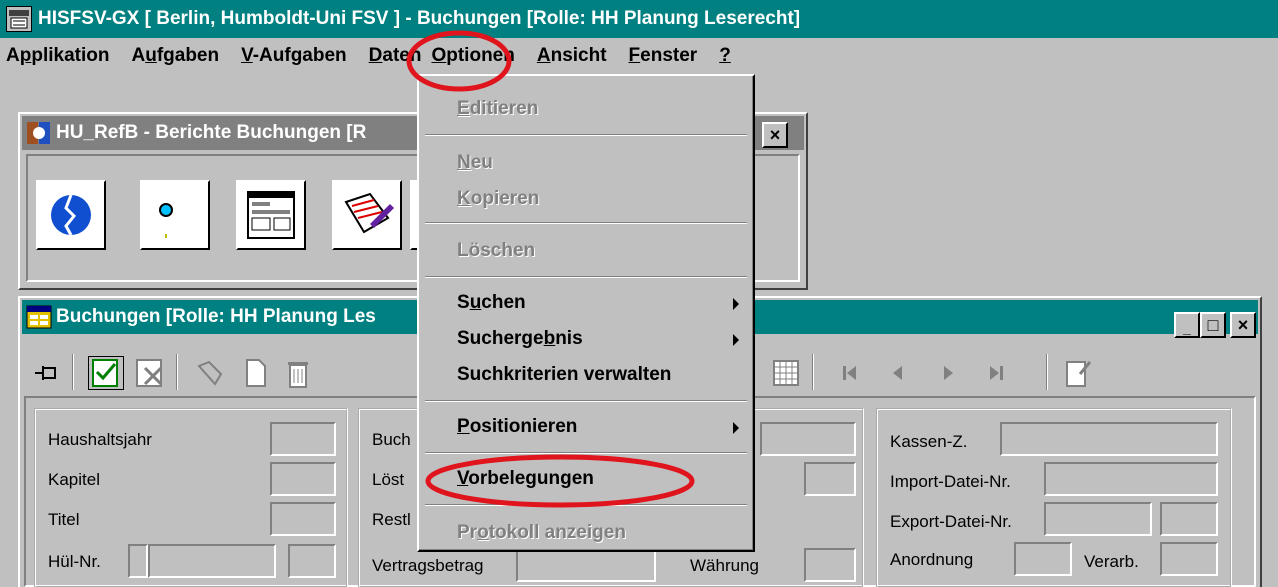 This screenshot has height=587, width=1278. Describe the element at coordinates (1243, 325) in the screenshot. I see `bookings-close-button: ×` at that location.